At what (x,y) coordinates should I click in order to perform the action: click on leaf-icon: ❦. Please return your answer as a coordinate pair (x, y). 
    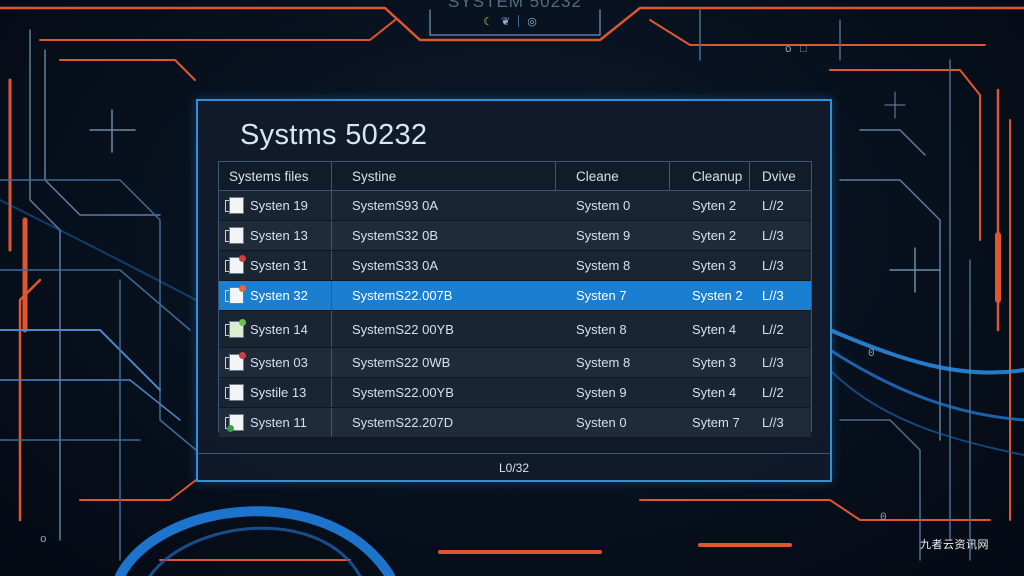
    Looking at the image, I should click on (505, 21).